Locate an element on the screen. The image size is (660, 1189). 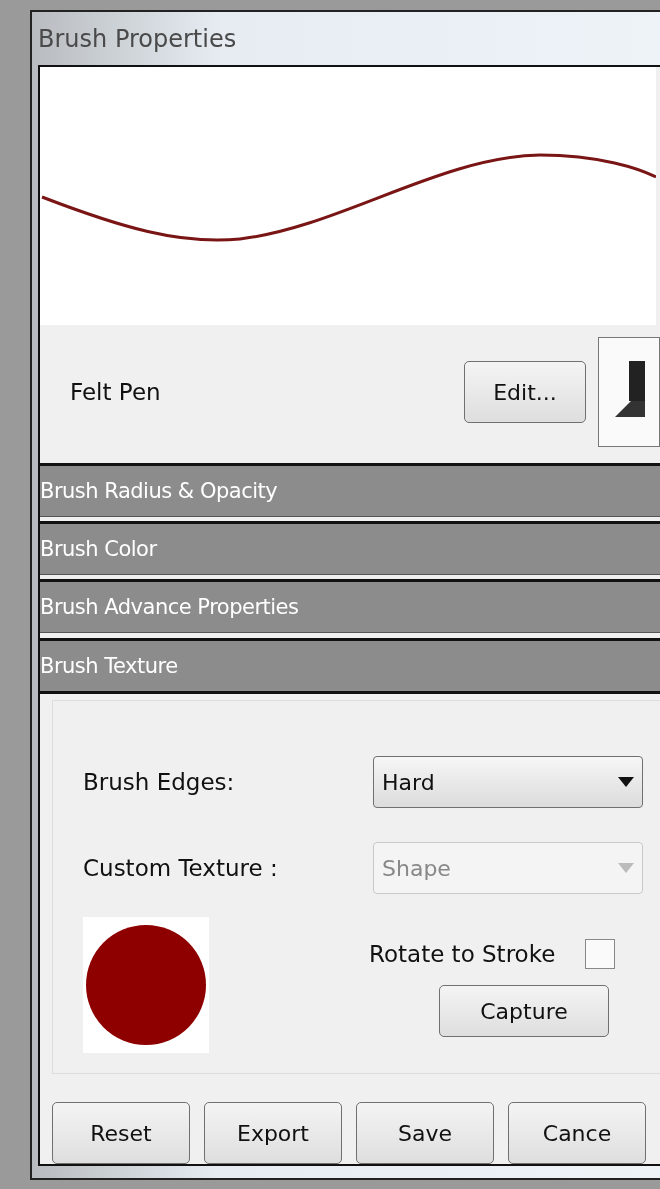
field-label: Brush Edges: is located at coordinates (159, 782).